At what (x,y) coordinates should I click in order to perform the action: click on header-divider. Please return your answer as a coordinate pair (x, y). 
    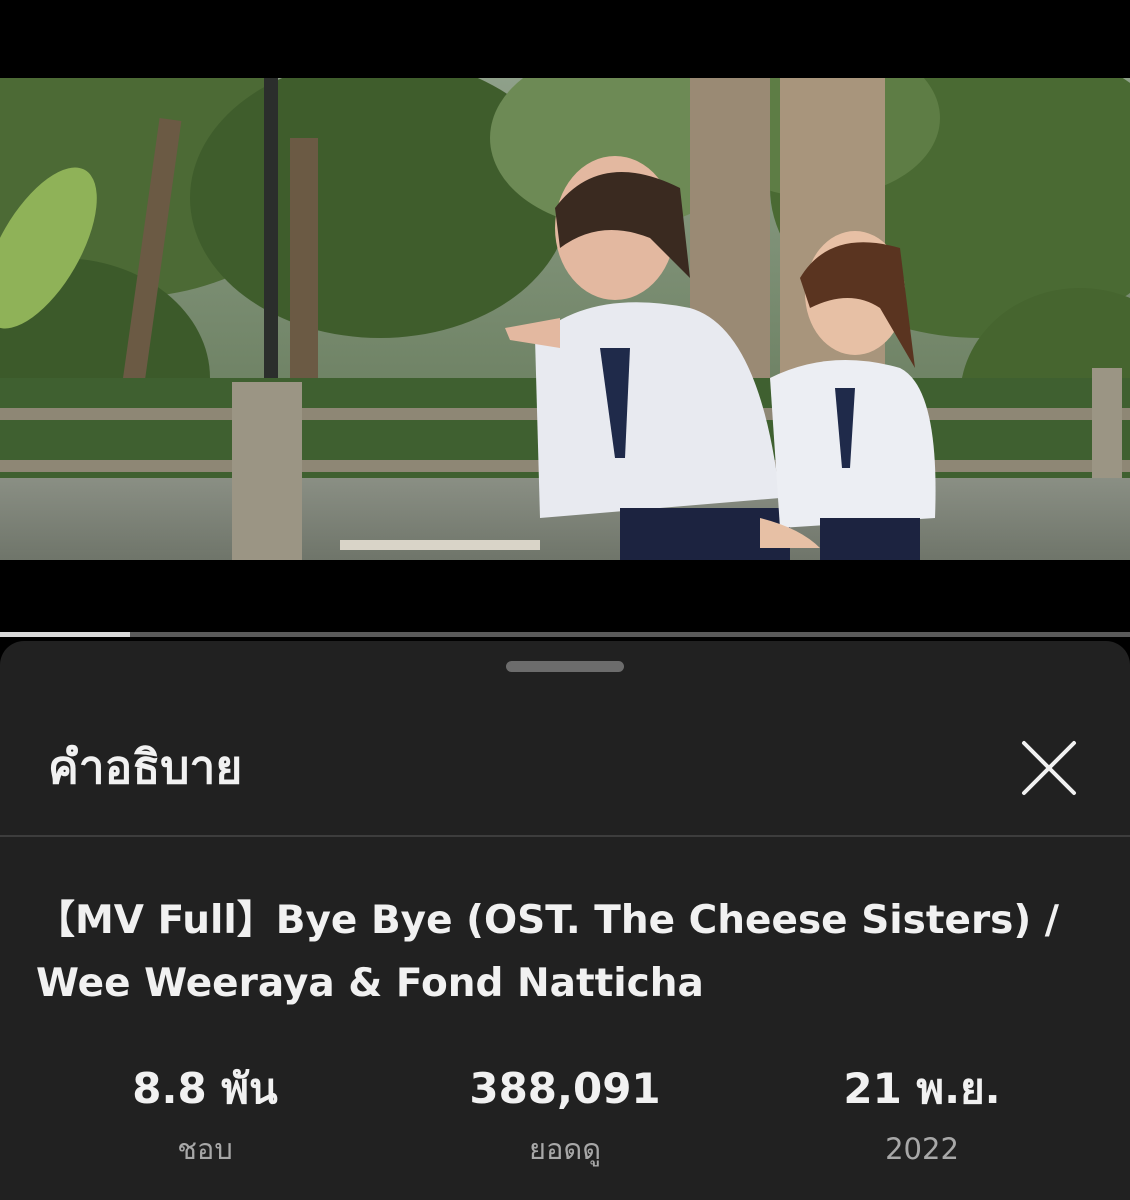
    Looking at the image, I should click on (565, 836).